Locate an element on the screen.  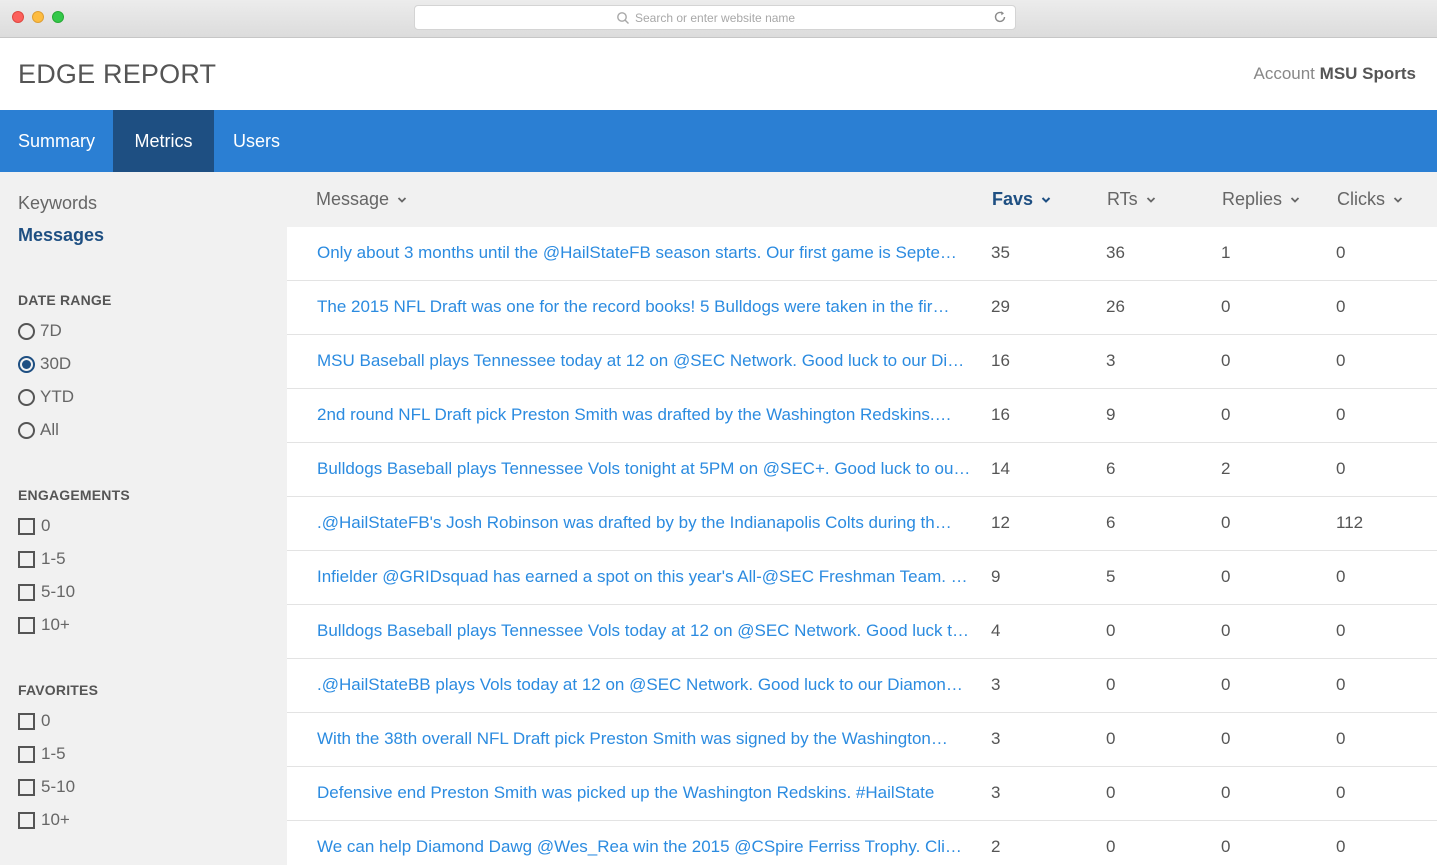
date-range-option-7d: 7D is located at coordinates (40, 331).